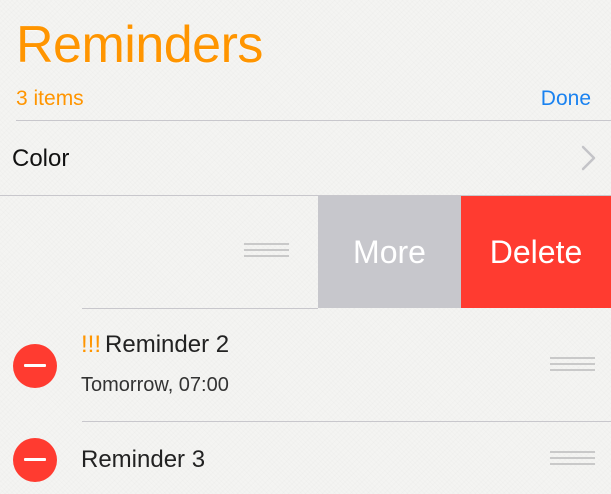 The height and width of the screenshot is (494, 611). Describe the element at coordinates (50, 98) in the screenshot. I see `item-count: 3 items` at that location.